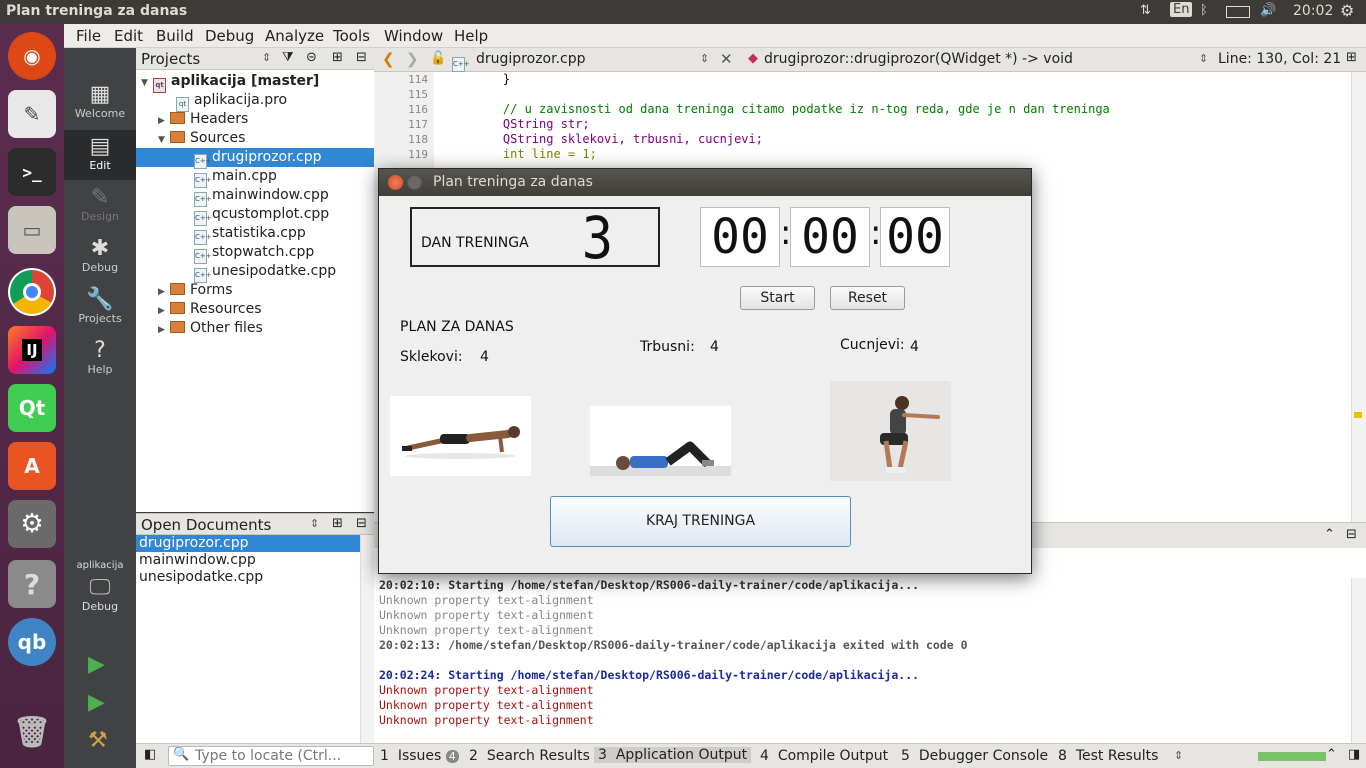  What do you see at coordinates (255, 196) in the screenshot?
I see `tree-item-mainwindow: C++mainwindow.cpp` at bounding box center [255, 196].